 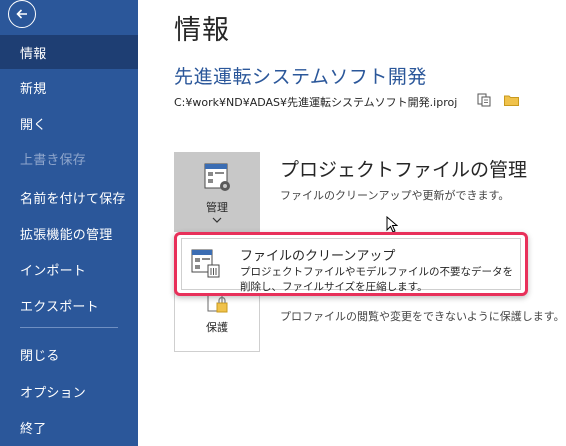 I want to click on sidebar-item-label: 開く, so click(x=33, y=125).